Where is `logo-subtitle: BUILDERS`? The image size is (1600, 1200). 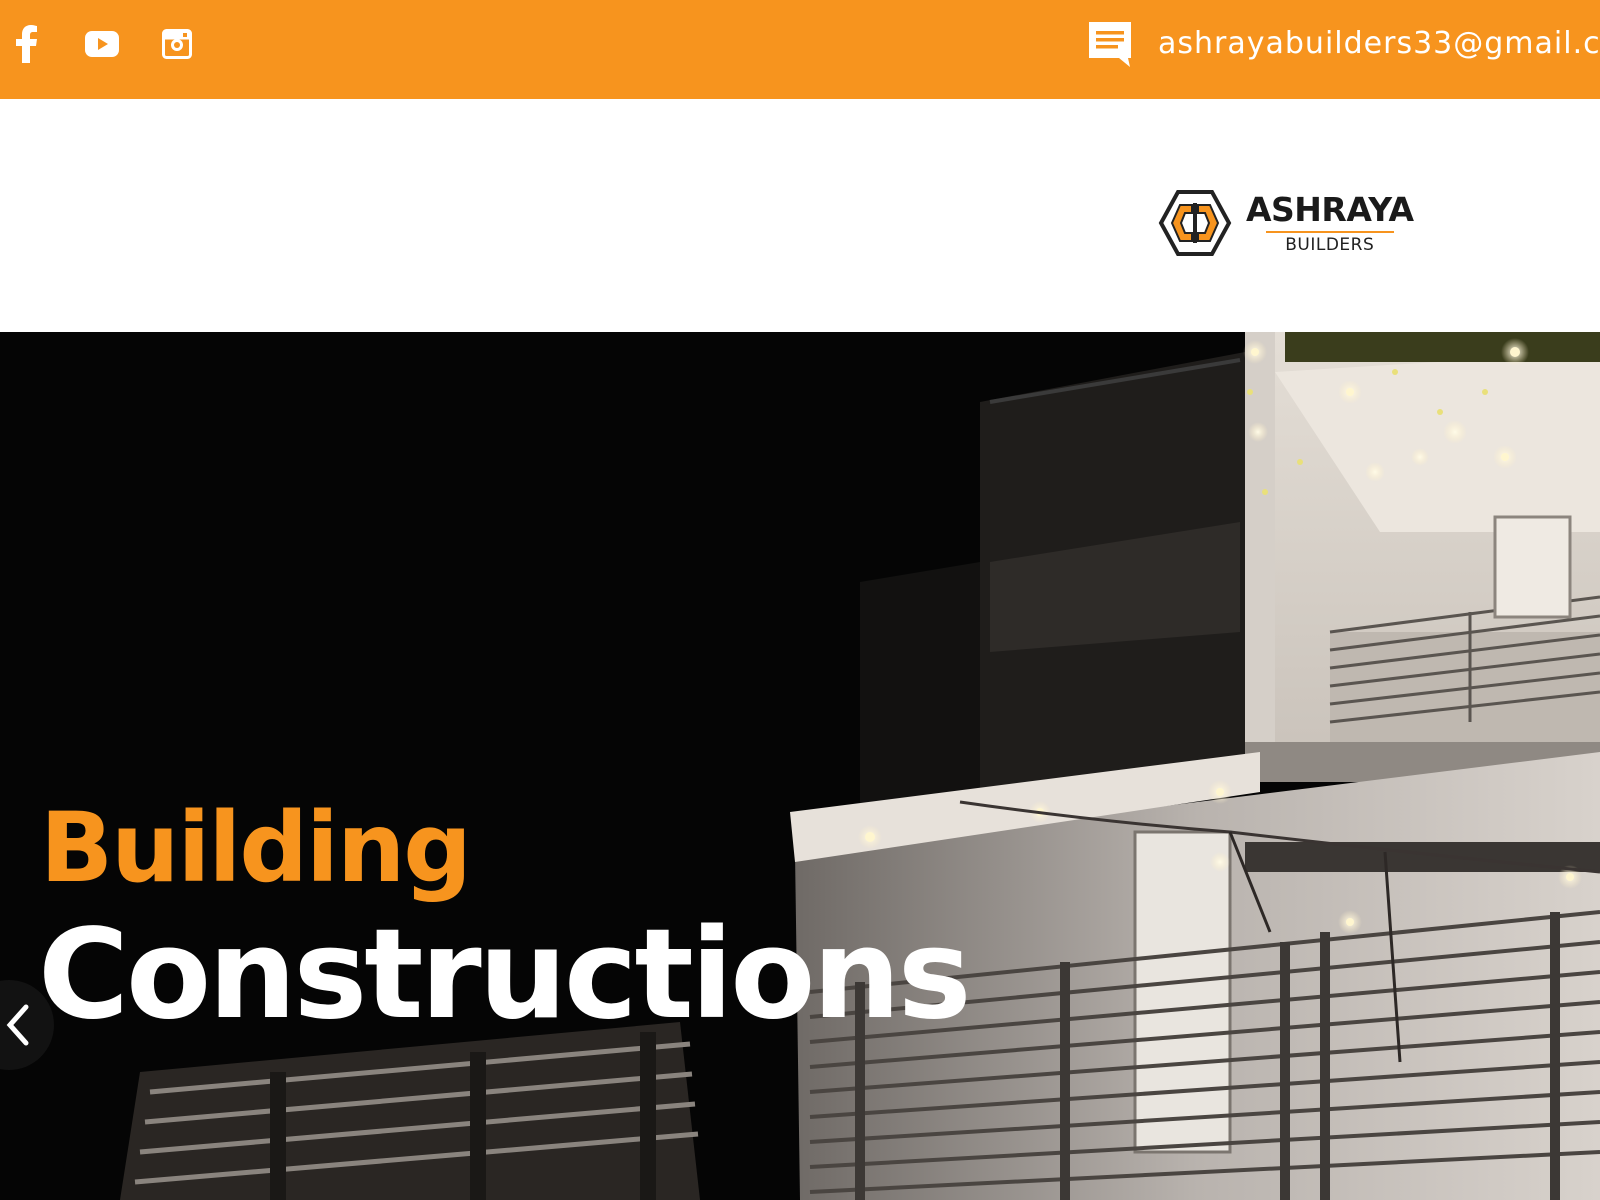
logo-subtitle: BUILDERS is located at coordinates (1330, 244).